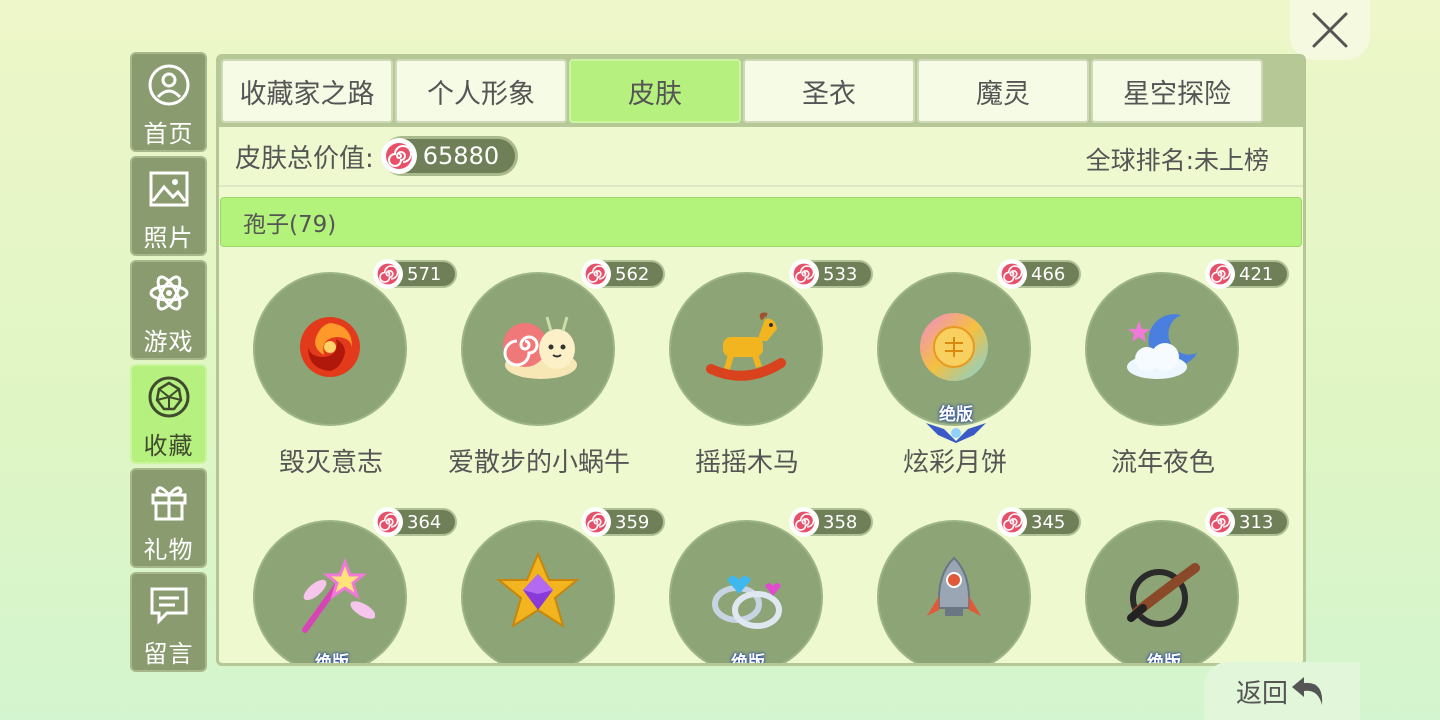  What do you see at coordinates (169, 85) in the screenshot?
I see `home-icon` at bounding box center [169, 85].